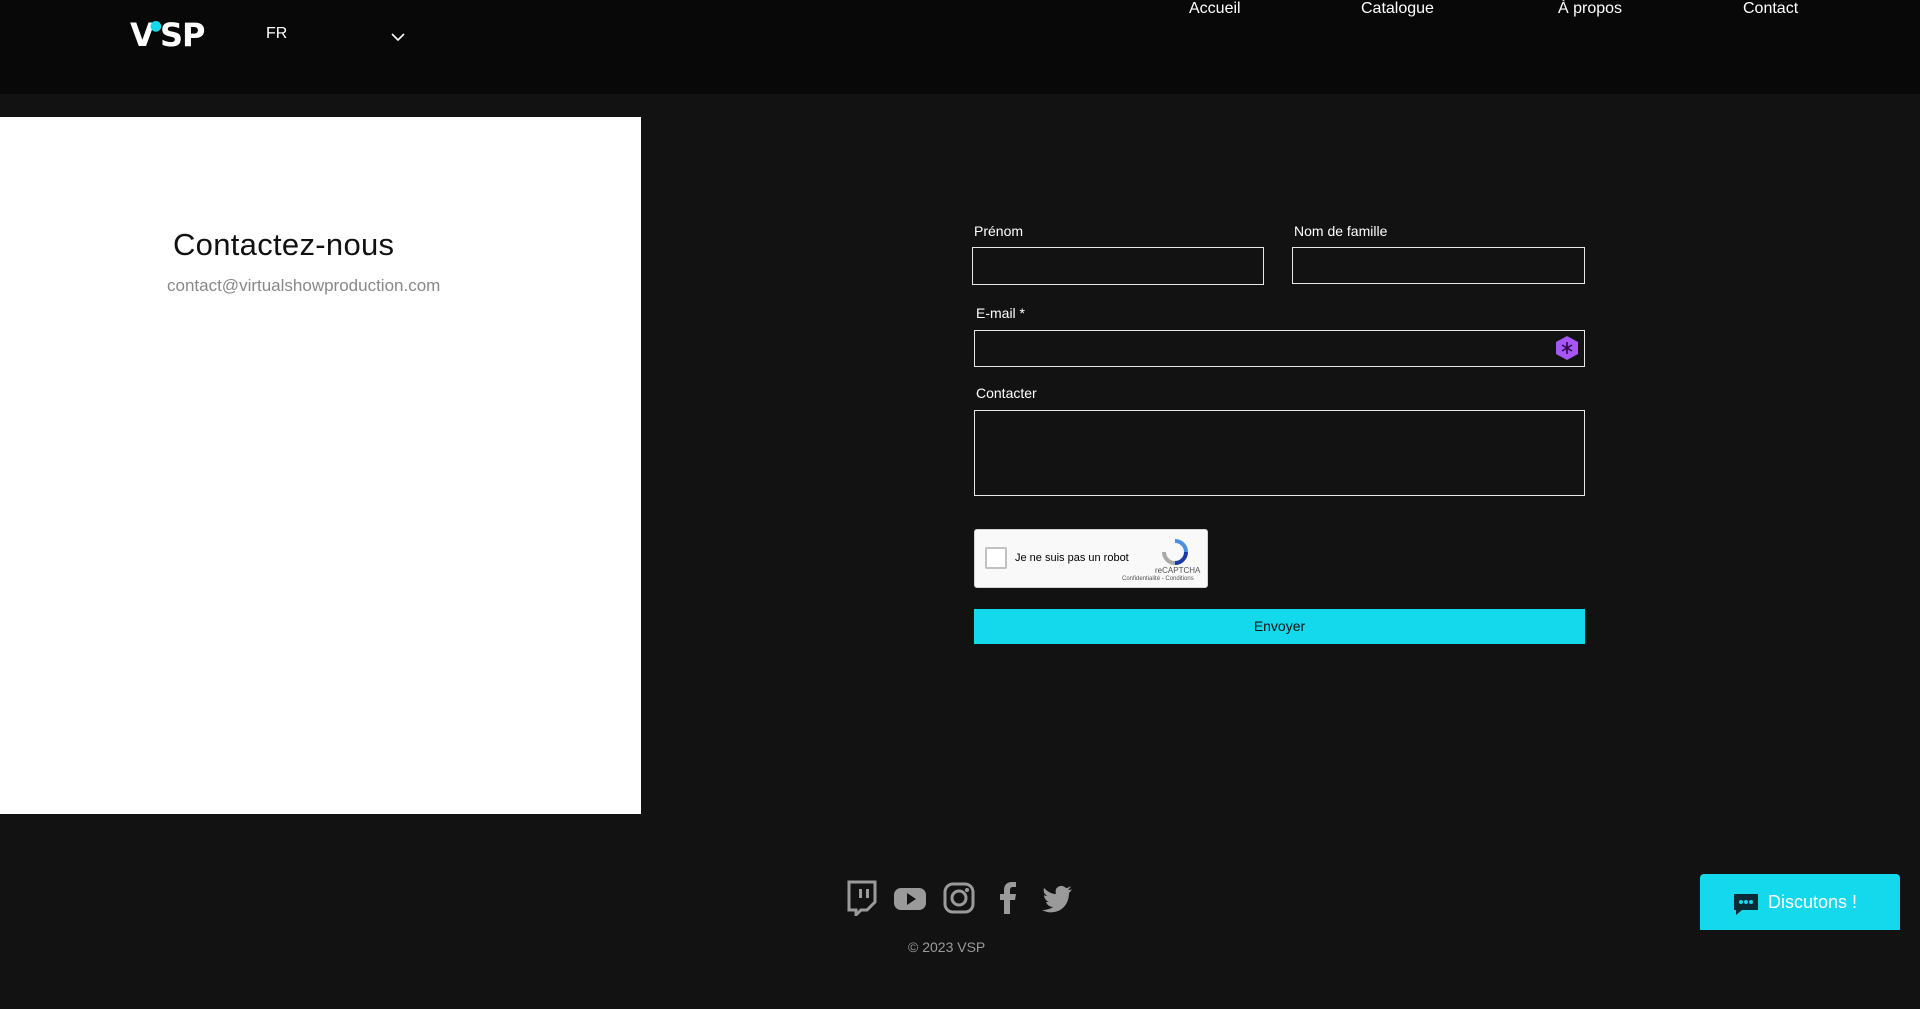 The image size is (1920, 1009). I want to click on nav-a-propos: À propos, so click(1590, 9).